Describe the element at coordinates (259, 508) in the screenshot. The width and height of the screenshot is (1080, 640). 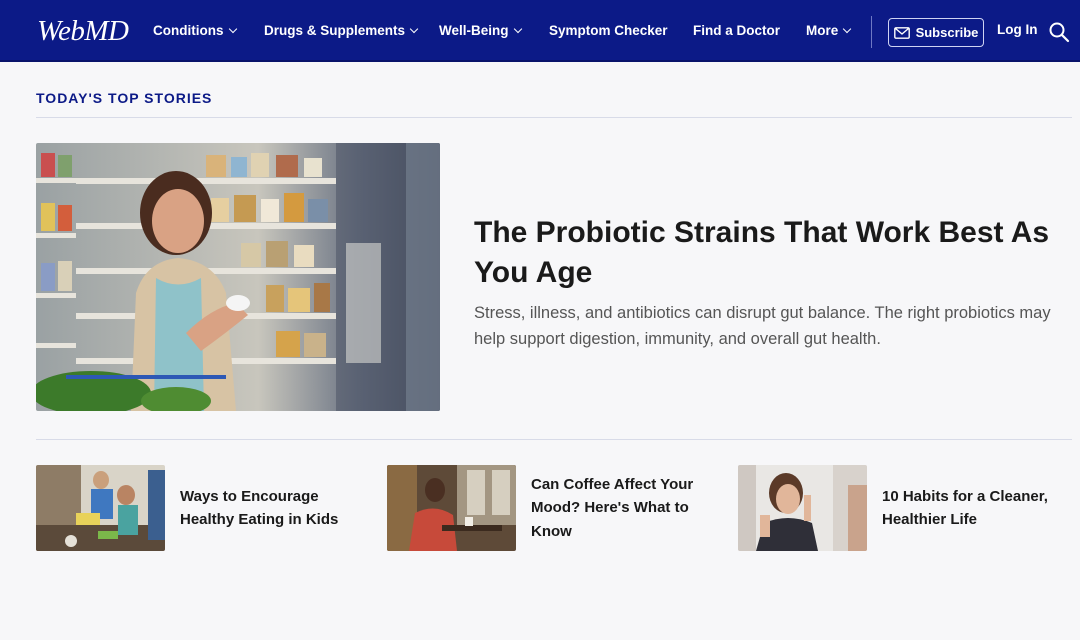
I see `story-title: Ways to Encourage Healthy Eating in Kids` at that location.